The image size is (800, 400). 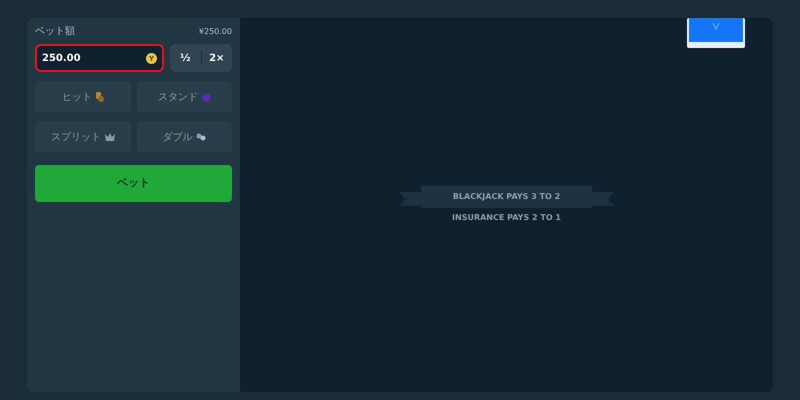 I want to click on insurance-text: INSURANCE PAYS 2 TO 1, so click(x=506, y=218).